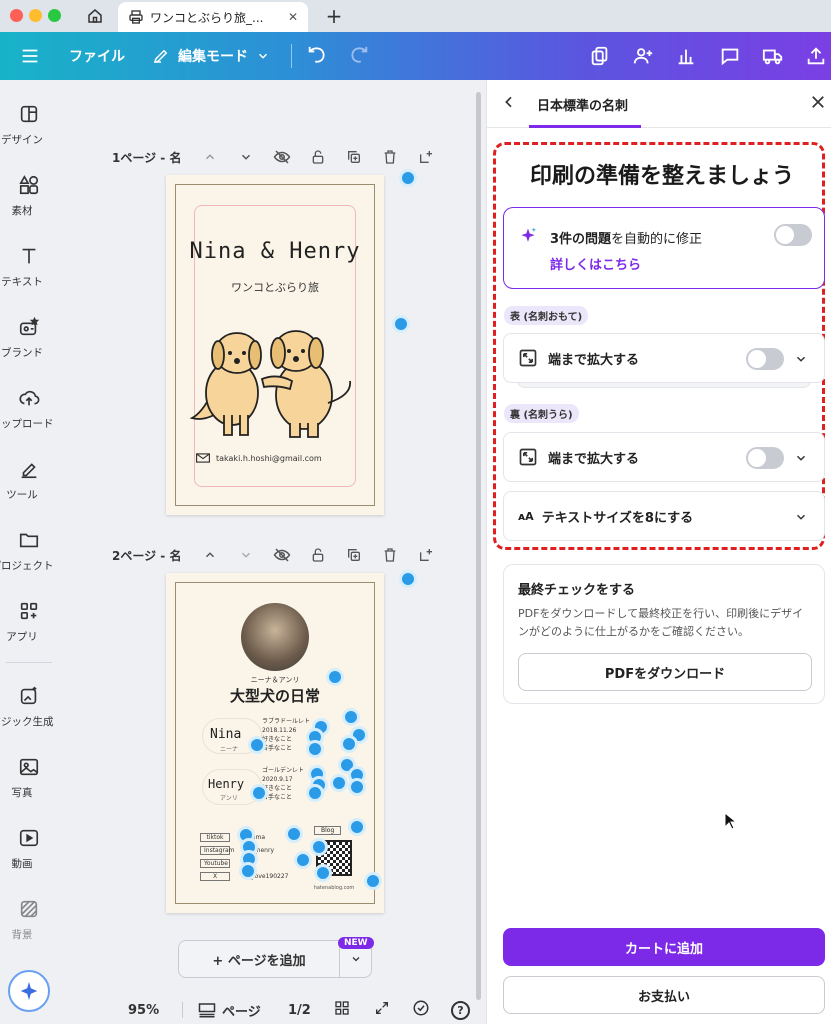 The image size is (831, 1024). What do you see at coordinates (818, 104) in the screenshot?
I see `close-panel-button` at bounding box center [818, 104].